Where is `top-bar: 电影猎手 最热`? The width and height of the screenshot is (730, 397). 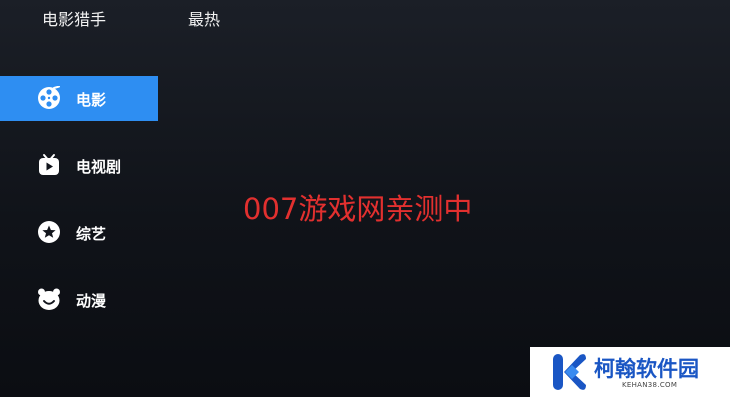 top-bar: 电影猎手 最热 is located at coordinates (365, 17).